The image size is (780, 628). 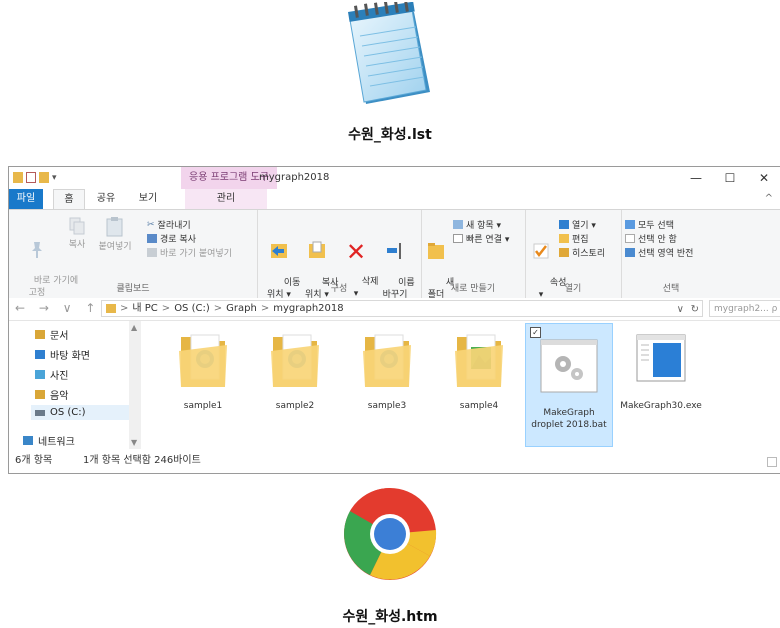 I want to click on paste-shortcut-button: 바로 가기 붙여넣기, so click(x=189, y=252).